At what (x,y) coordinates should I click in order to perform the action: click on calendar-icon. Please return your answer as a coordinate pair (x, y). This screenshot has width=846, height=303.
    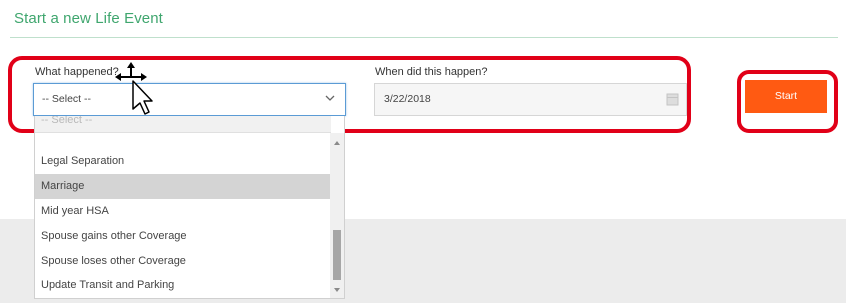
    Looking at the image, I should click on (672, 99).